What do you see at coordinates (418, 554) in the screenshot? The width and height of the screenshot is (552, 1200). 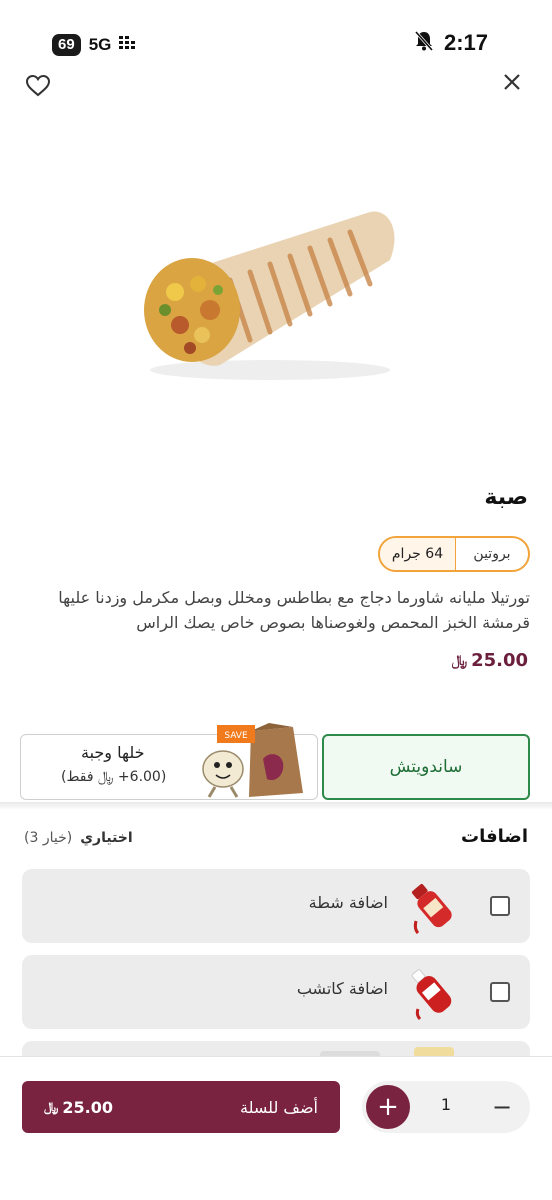 I see `protein-value: 64 جرام` at bounding box center [418, 554].